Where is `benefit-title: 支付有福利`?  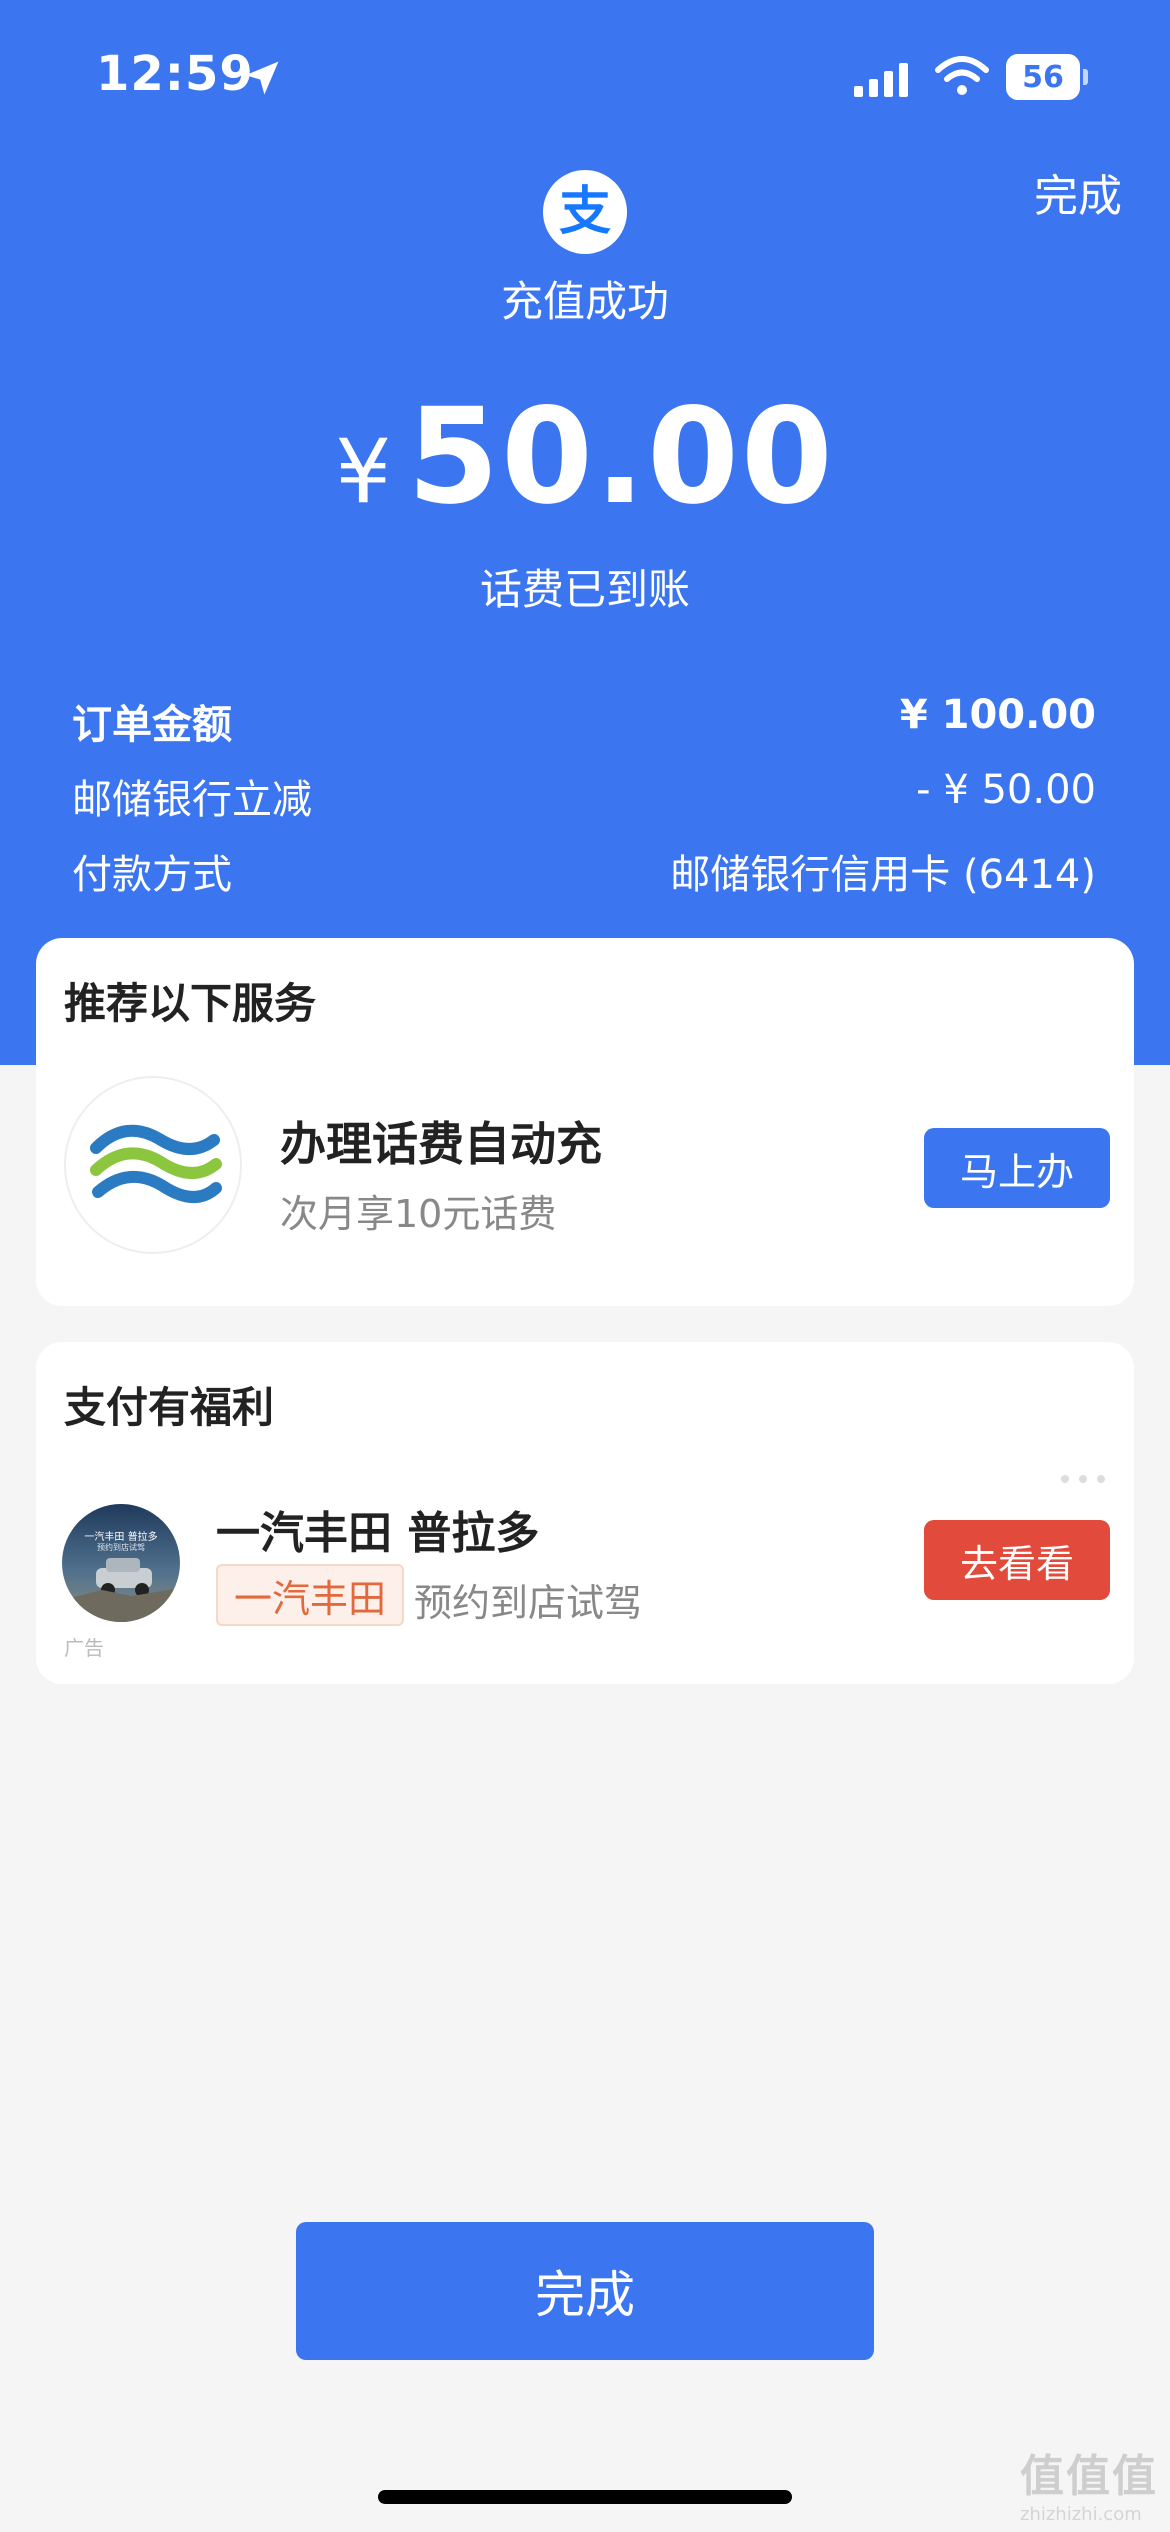 benefit-title: 支付有福利 is located at coordinates (169, 1407).